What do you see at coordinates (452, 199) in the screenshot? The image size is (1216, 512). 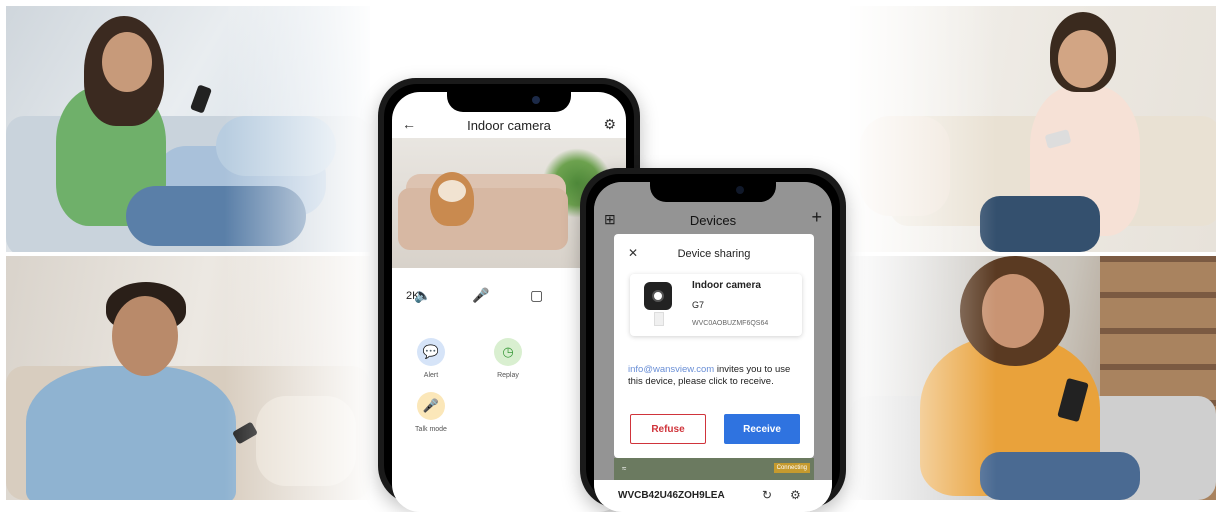 I see `dog-image` at bounding box center [452, 199].